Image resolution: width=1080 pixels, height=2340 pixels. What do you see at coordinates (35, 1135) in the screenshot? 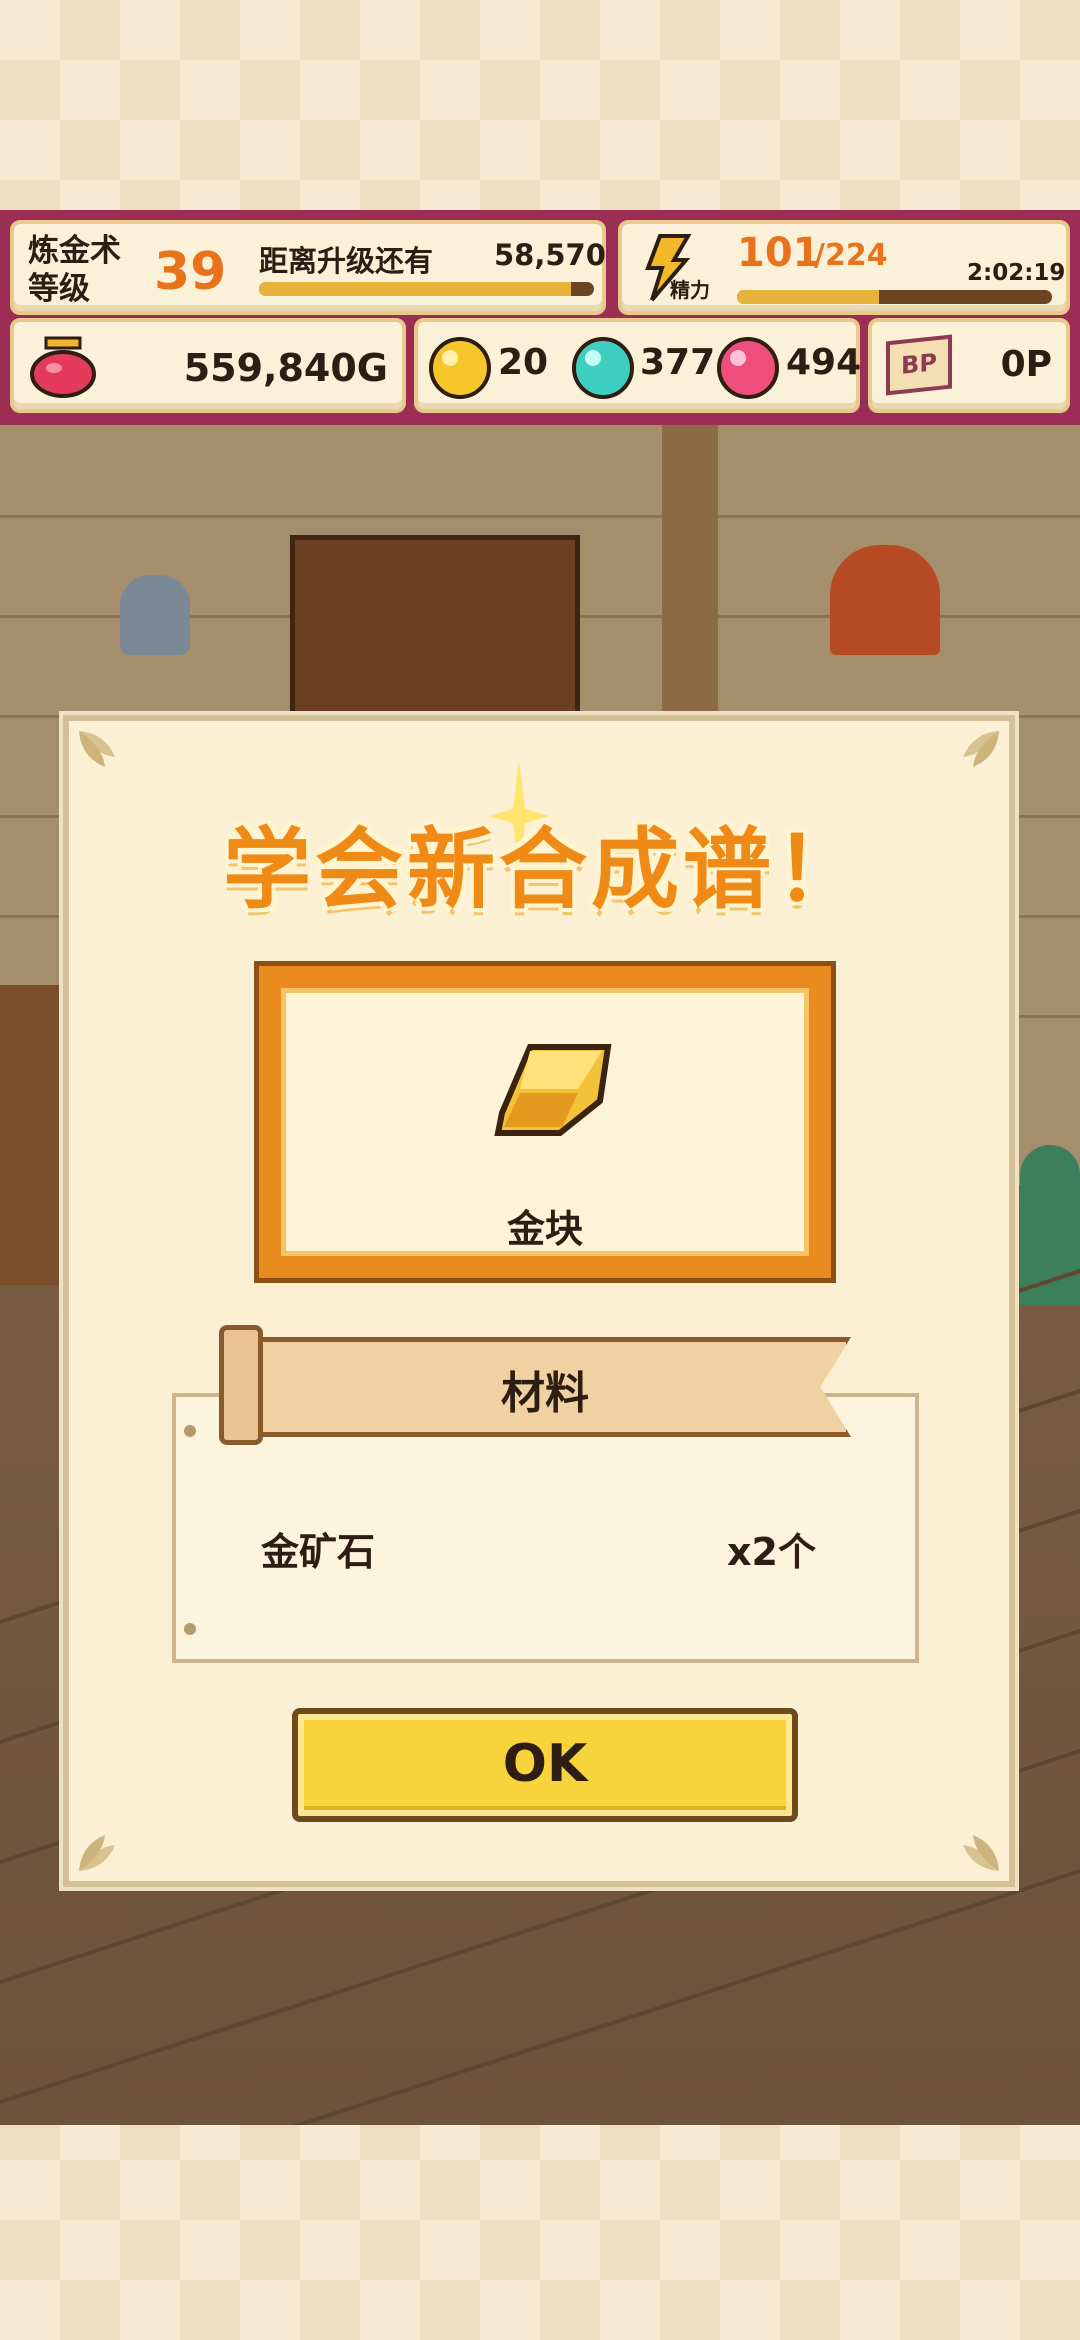
I see `shelf` at bounding box center [35, 1135].